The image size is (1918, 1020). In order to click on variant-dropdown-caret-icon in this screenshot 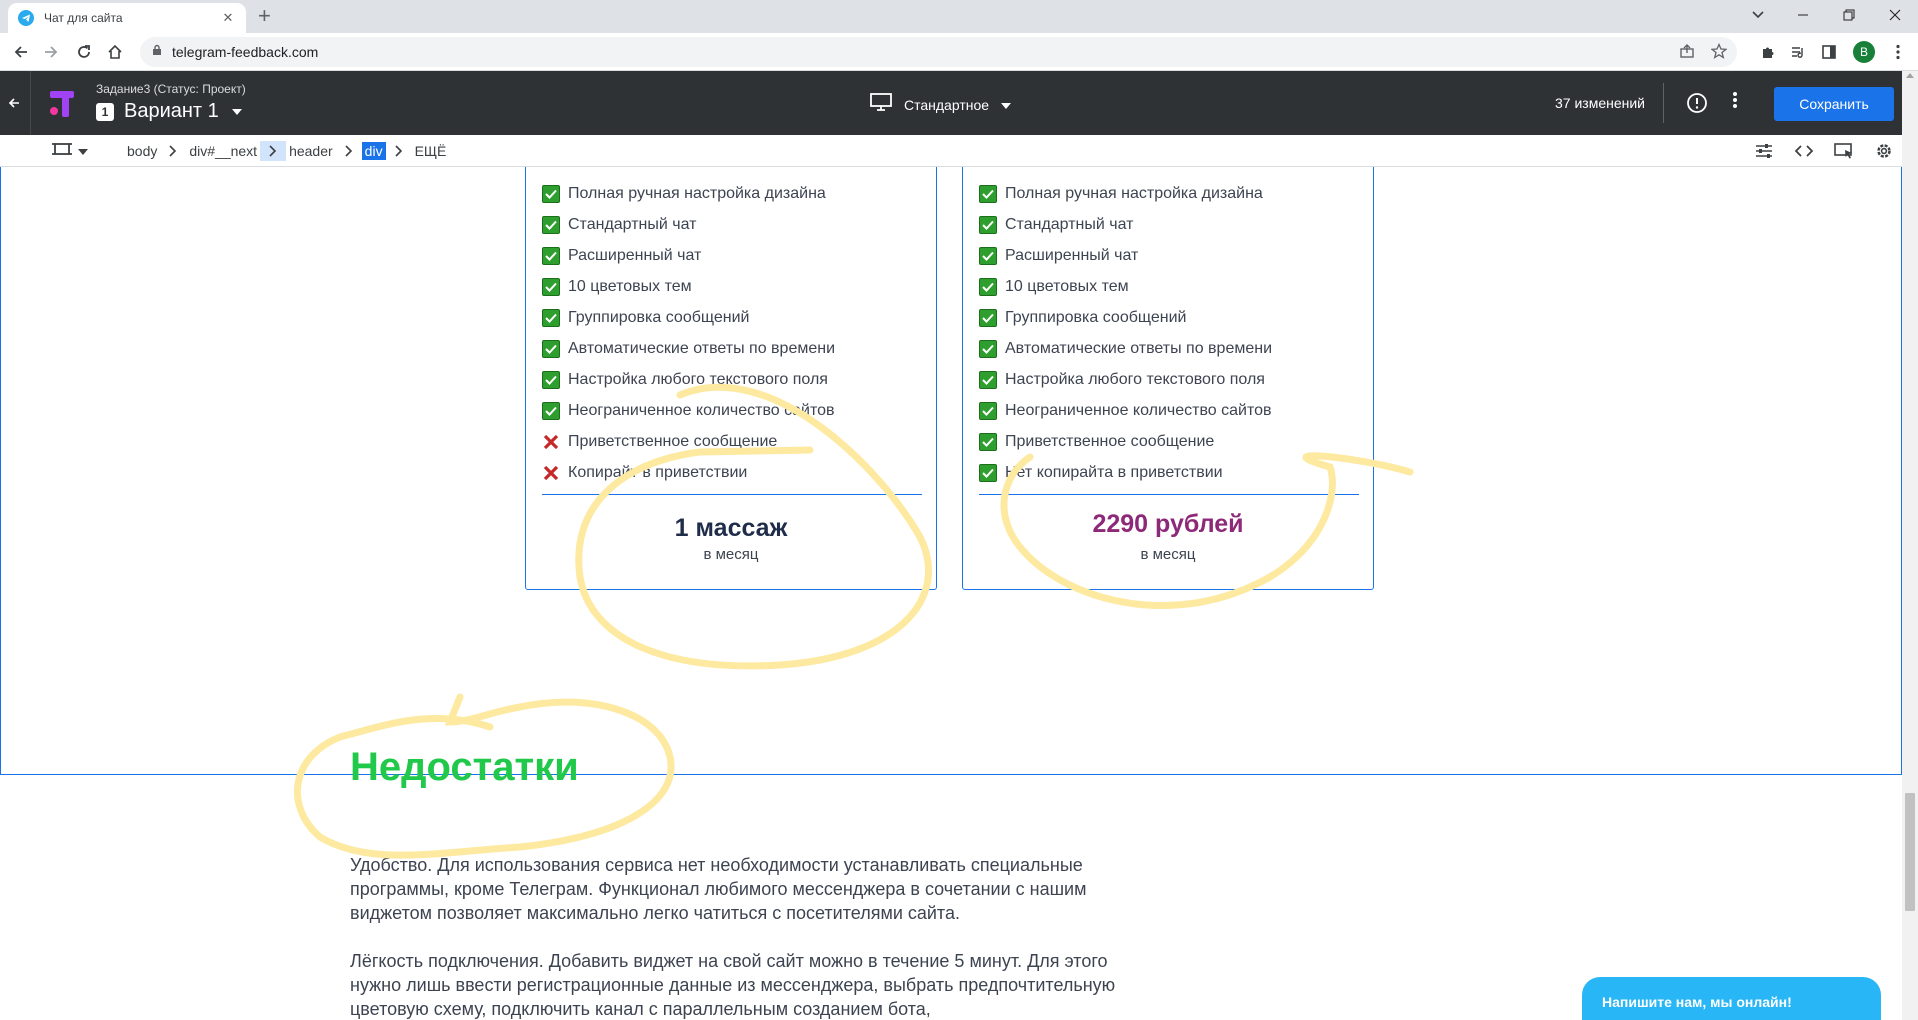, I will do `click(237, 112)`.